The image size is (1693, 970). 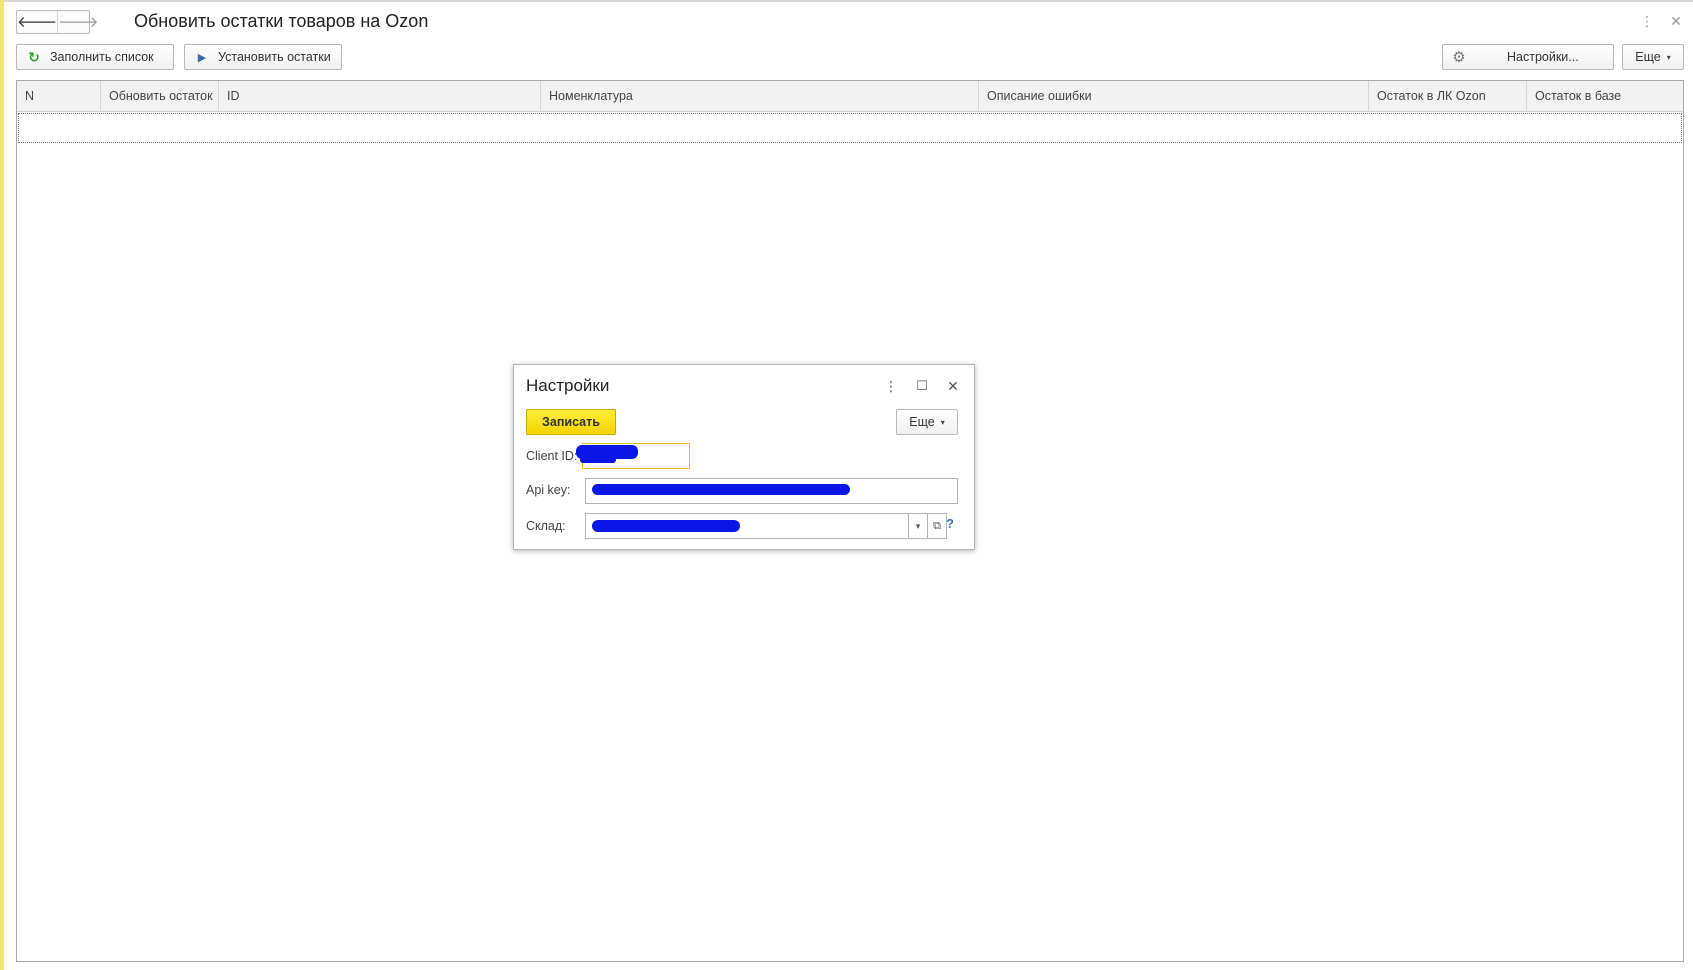 What do you see at coordinates (598, 460) in the screenshot?
I see `client-id-redaction-tail` at bounding box center [598, 460].